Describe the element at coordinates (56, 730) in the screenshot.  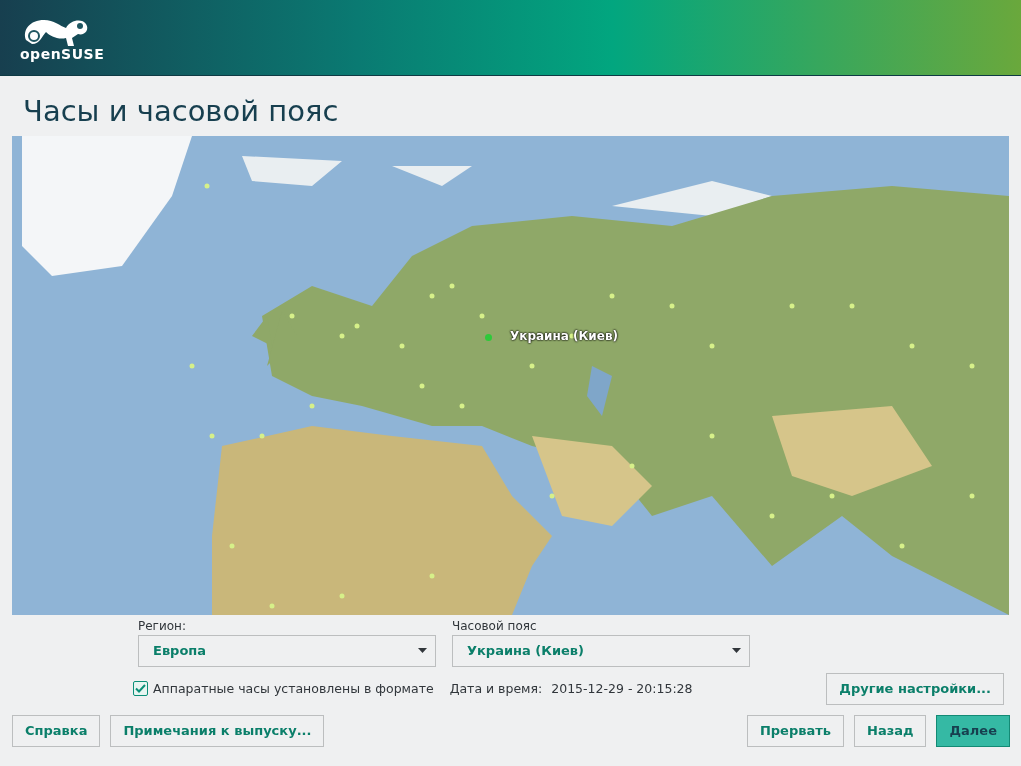
I see `footer-button: Справка` at that location.